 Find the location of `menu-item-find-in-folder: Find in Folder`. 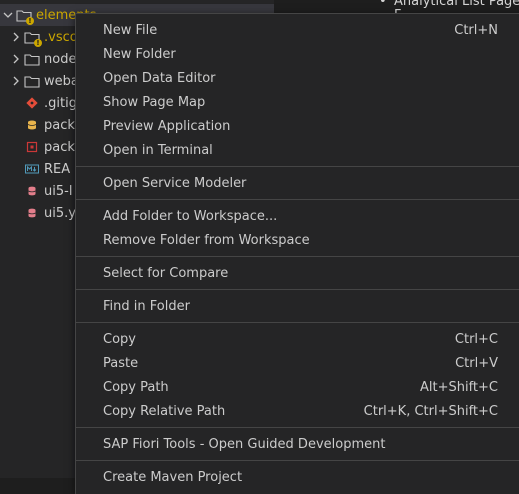

menu-item-find-in-folder: Find in Folder is located at coordinates (297, 306).